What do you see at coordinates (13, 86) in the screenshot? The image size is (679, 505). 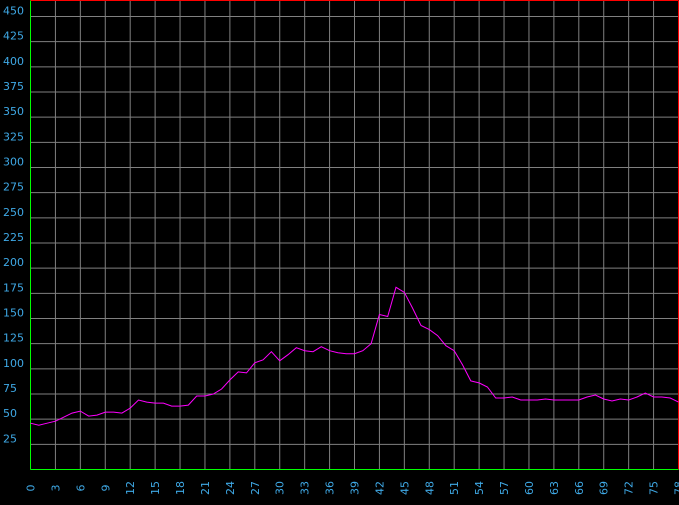 I see `y-tick-label: 375` at bounding box center [13, 86].